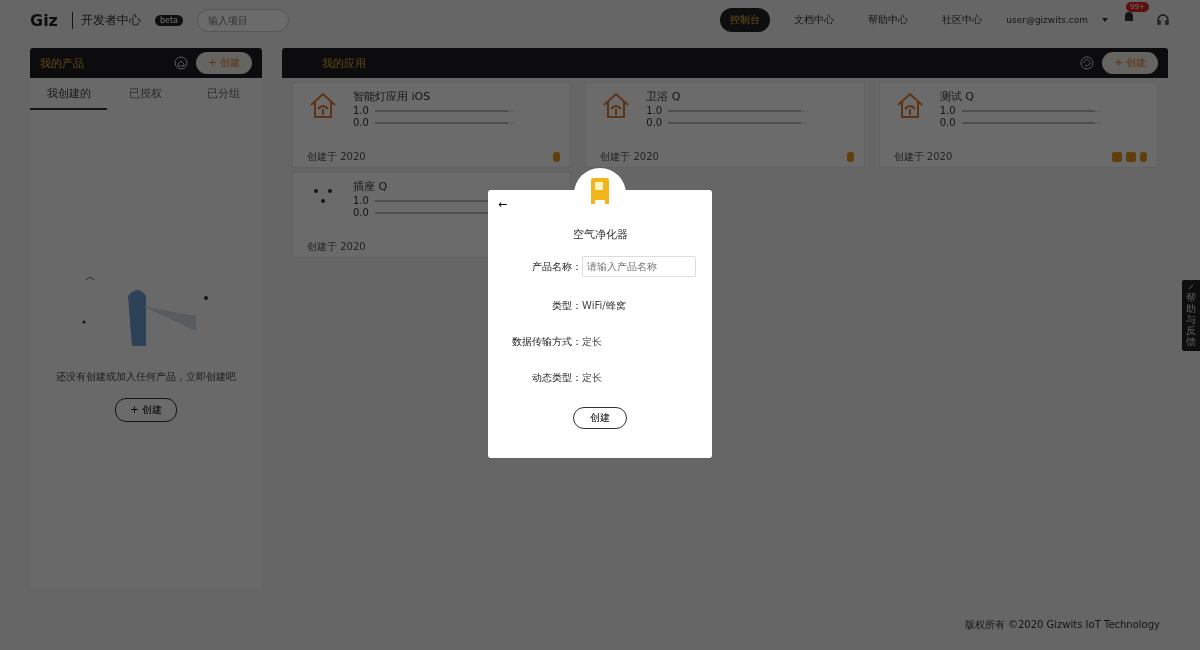 Image resolution: width=1200 pixels, height=650 pixels. I want to click on app-name: 智能灯应用 iOS, so click(392, 96).